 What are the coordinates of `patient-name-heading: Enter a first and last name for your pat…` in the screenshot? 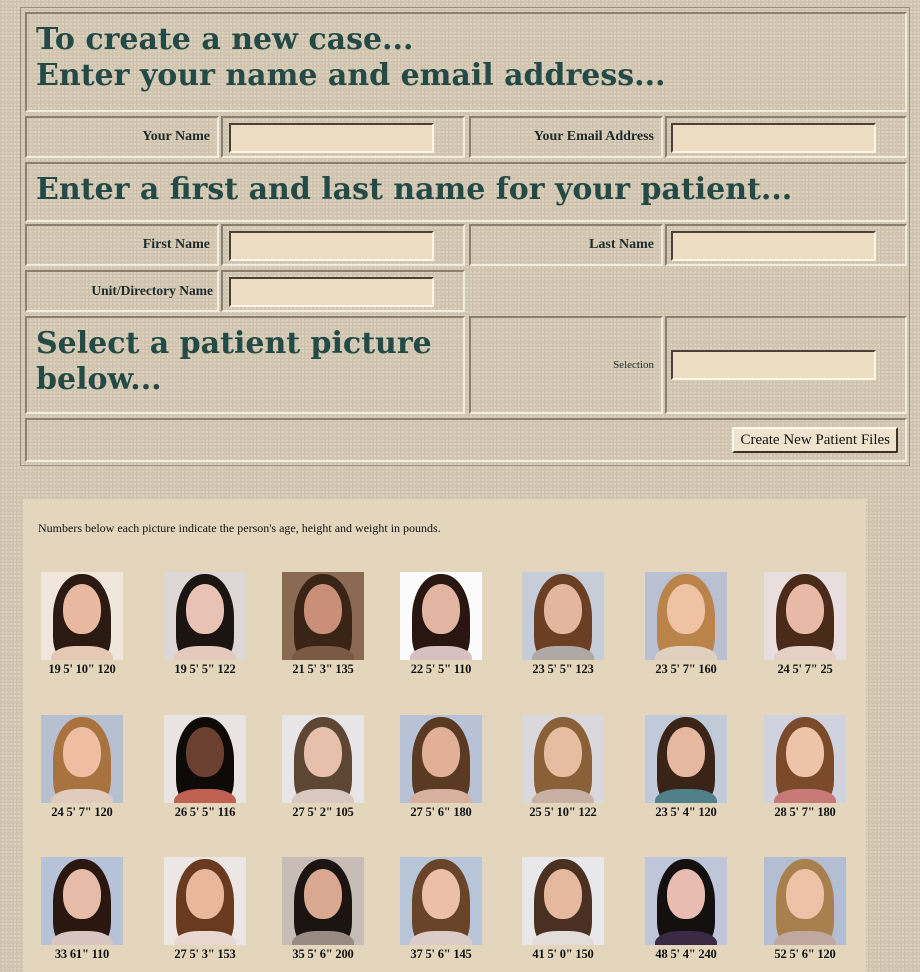 It's located at (466, 192).